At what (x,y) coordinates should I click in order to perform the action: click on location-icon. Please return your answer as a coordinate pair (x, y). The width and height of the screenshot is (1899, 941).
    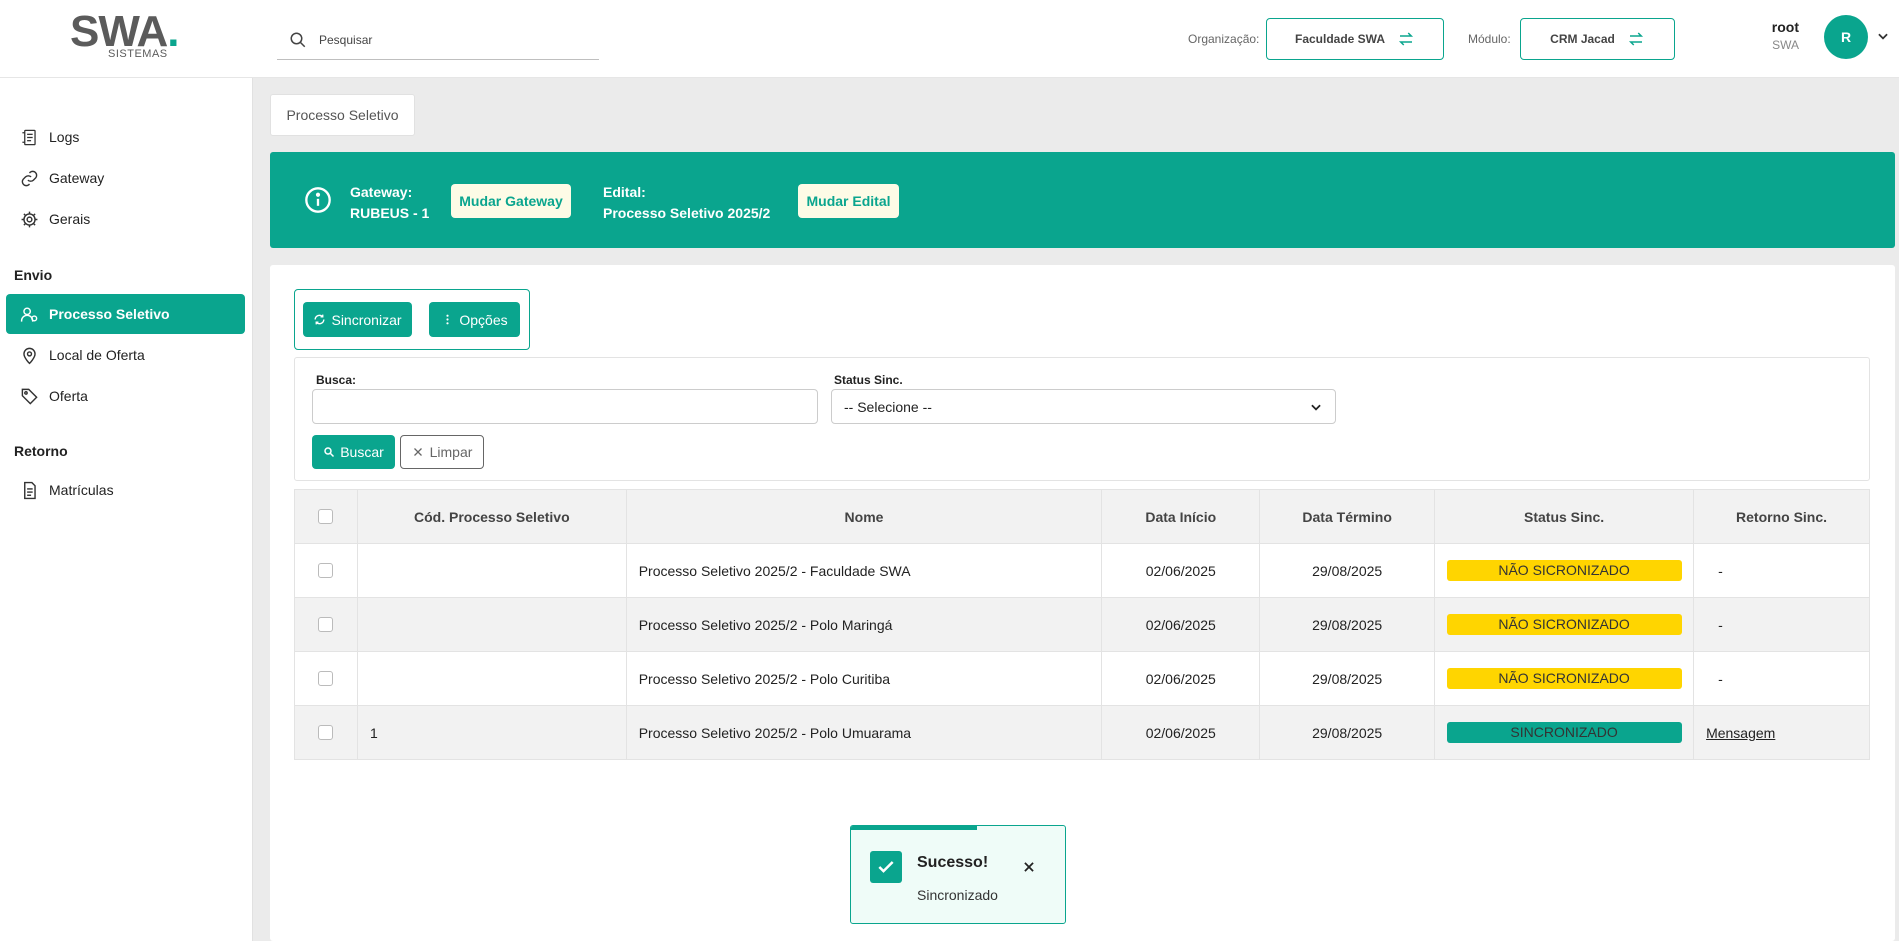
    Looking at the image, I should click on (29, 355).